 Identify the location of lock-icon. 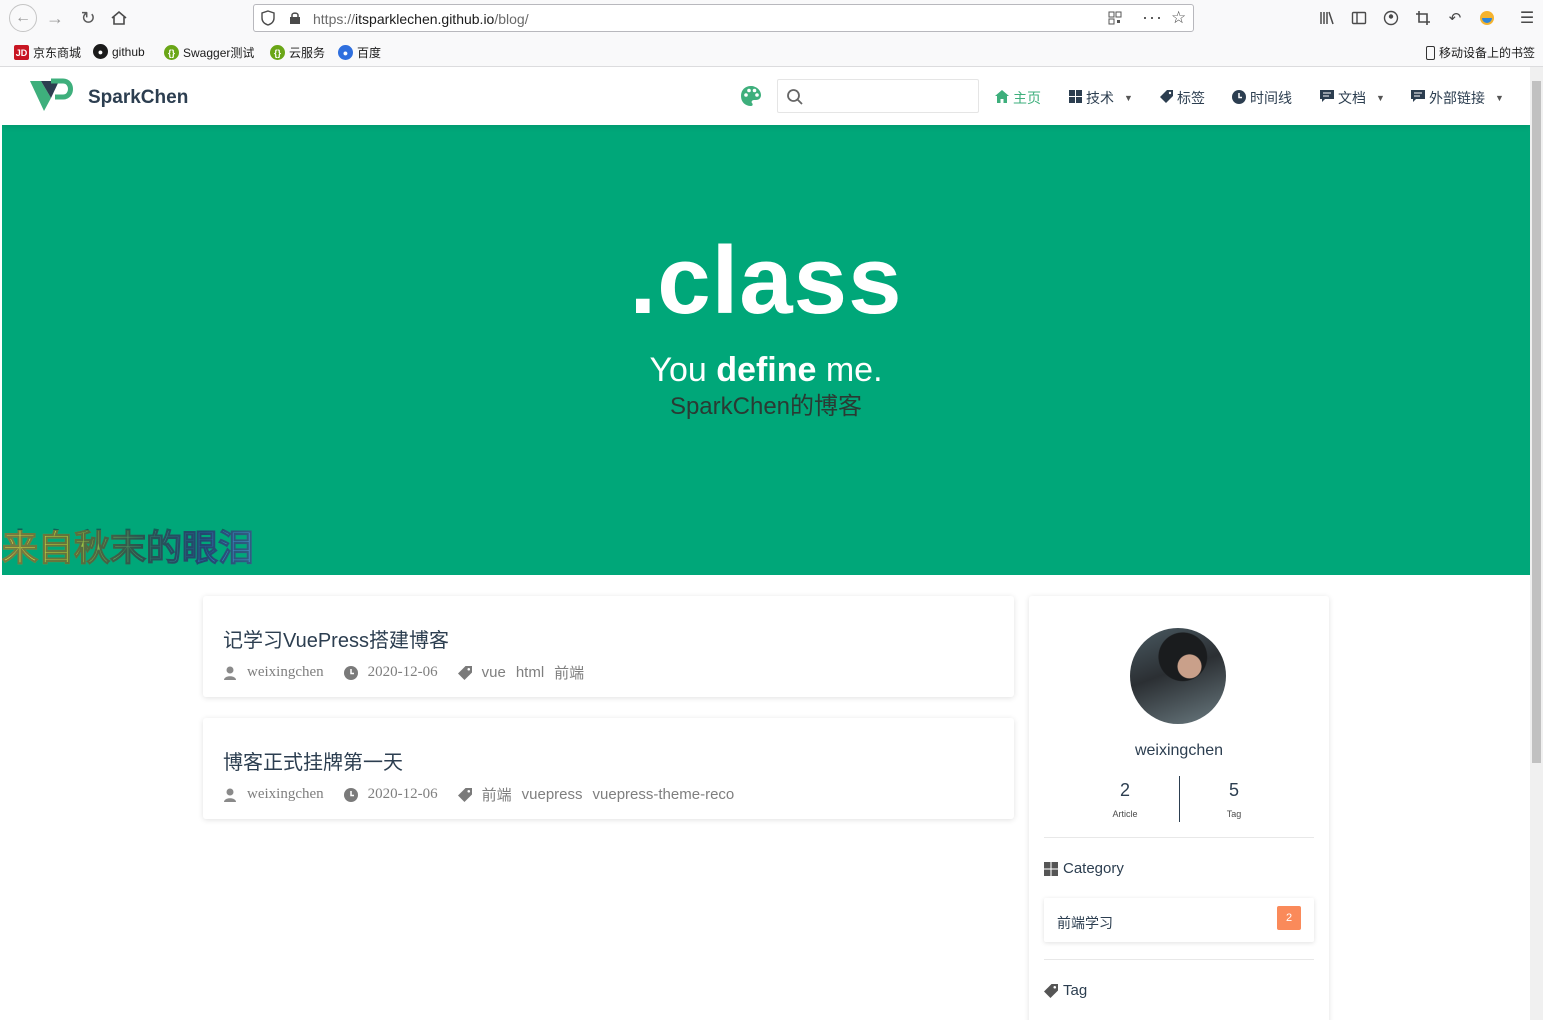
(295, 20).